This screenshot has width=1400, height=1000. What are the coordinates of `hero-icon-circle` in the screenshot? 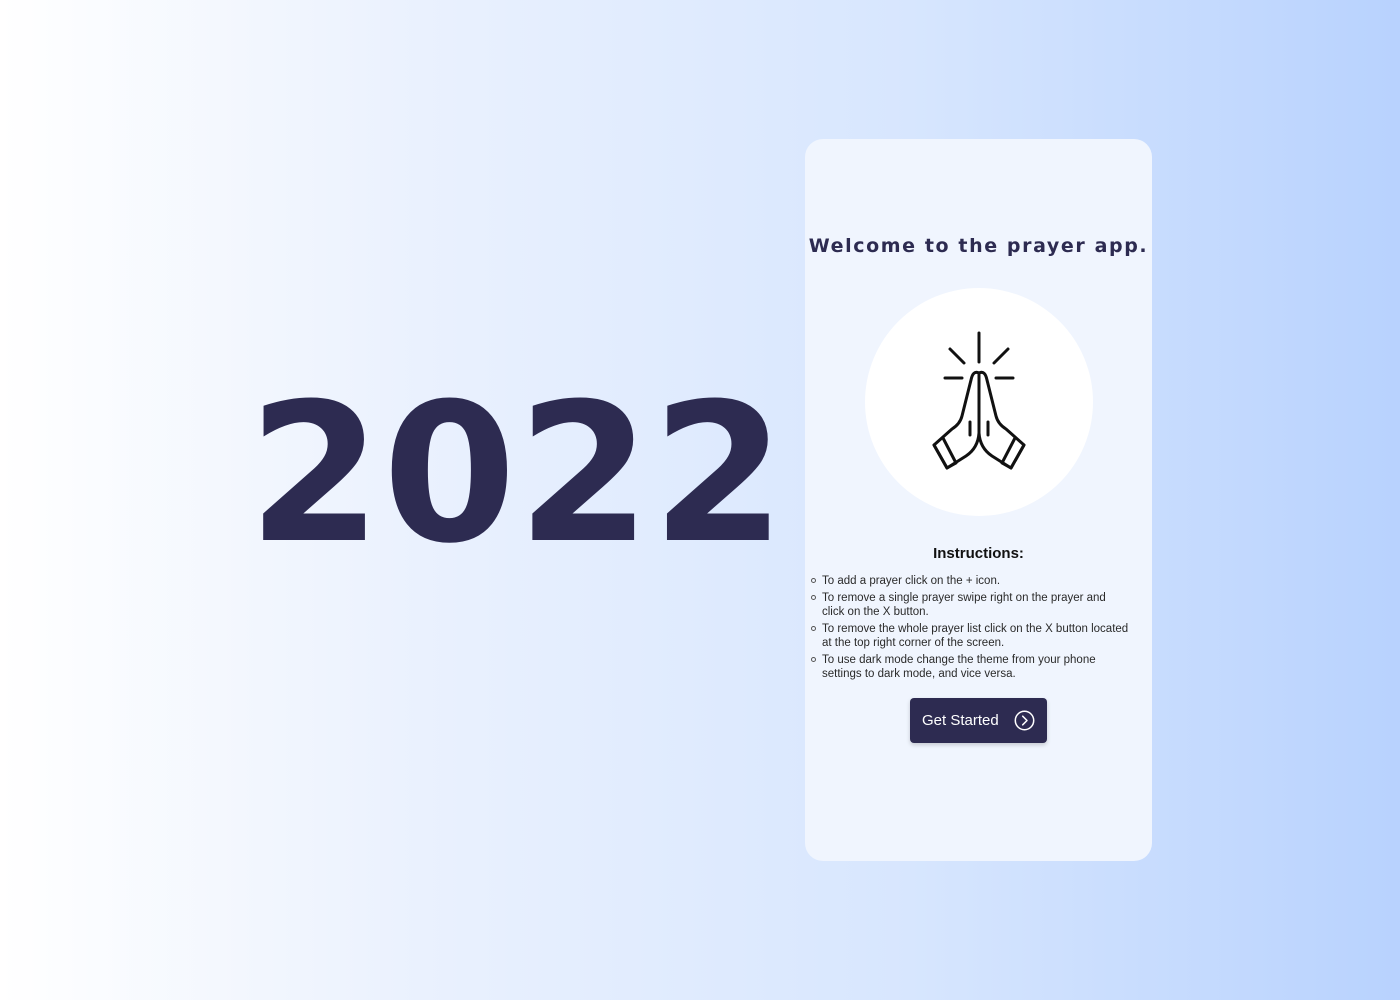 It's located at (979, 402).